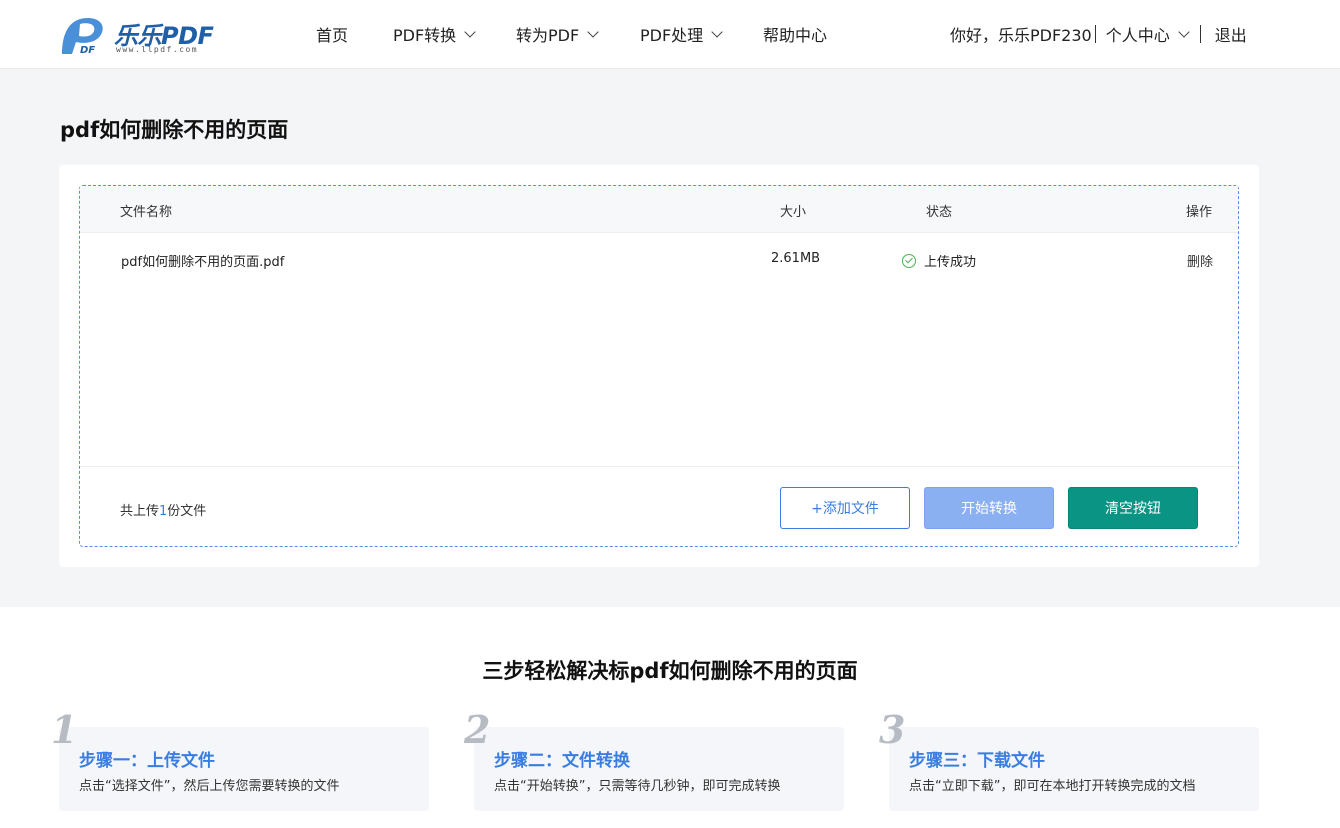 The height and width of the screenshot is (828, 1340). I want to click on step-number: 2, so click(477, 729).